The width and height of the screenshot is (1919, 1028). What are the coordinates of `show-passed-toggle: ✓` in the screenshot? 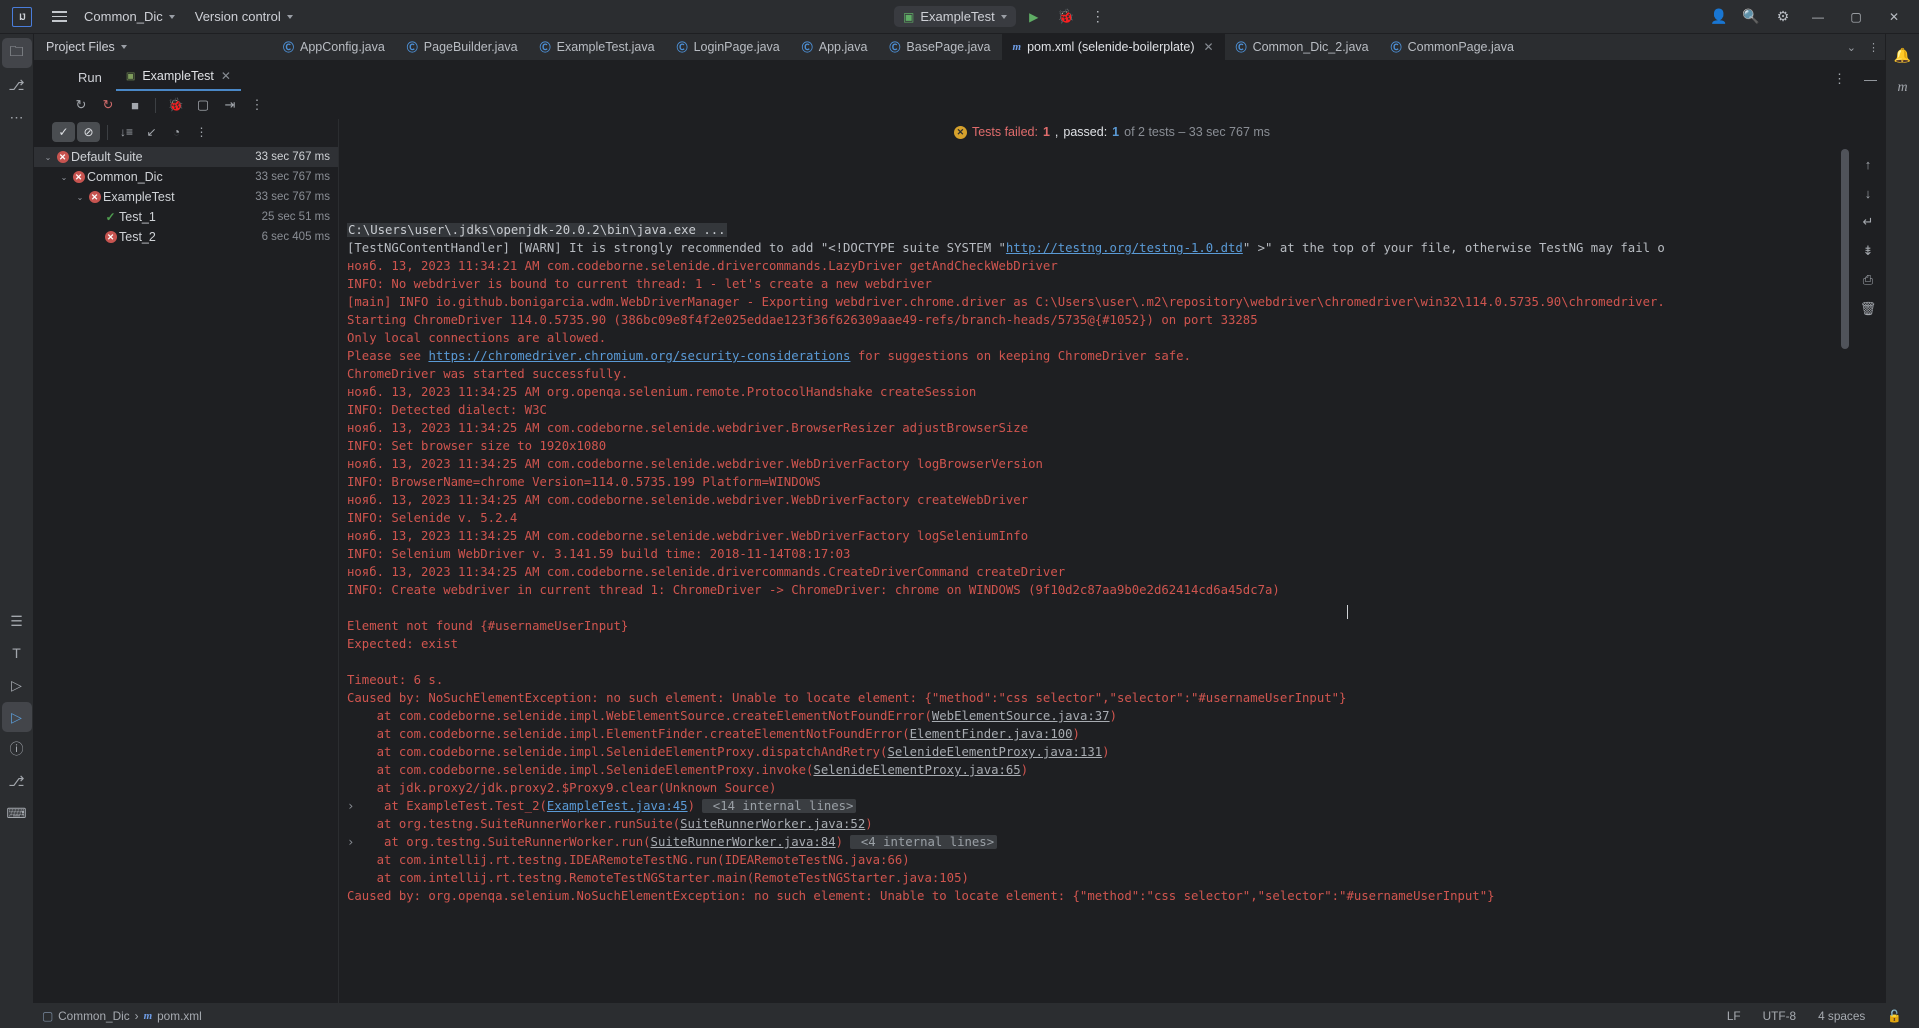 It's located at (63, 132).